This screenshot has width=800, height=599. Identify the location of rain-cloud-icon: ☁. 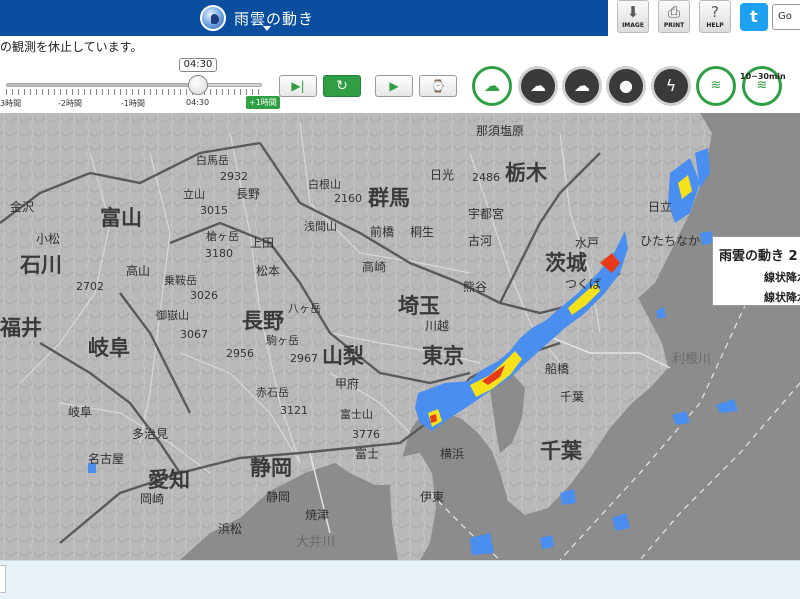
(492, 85).